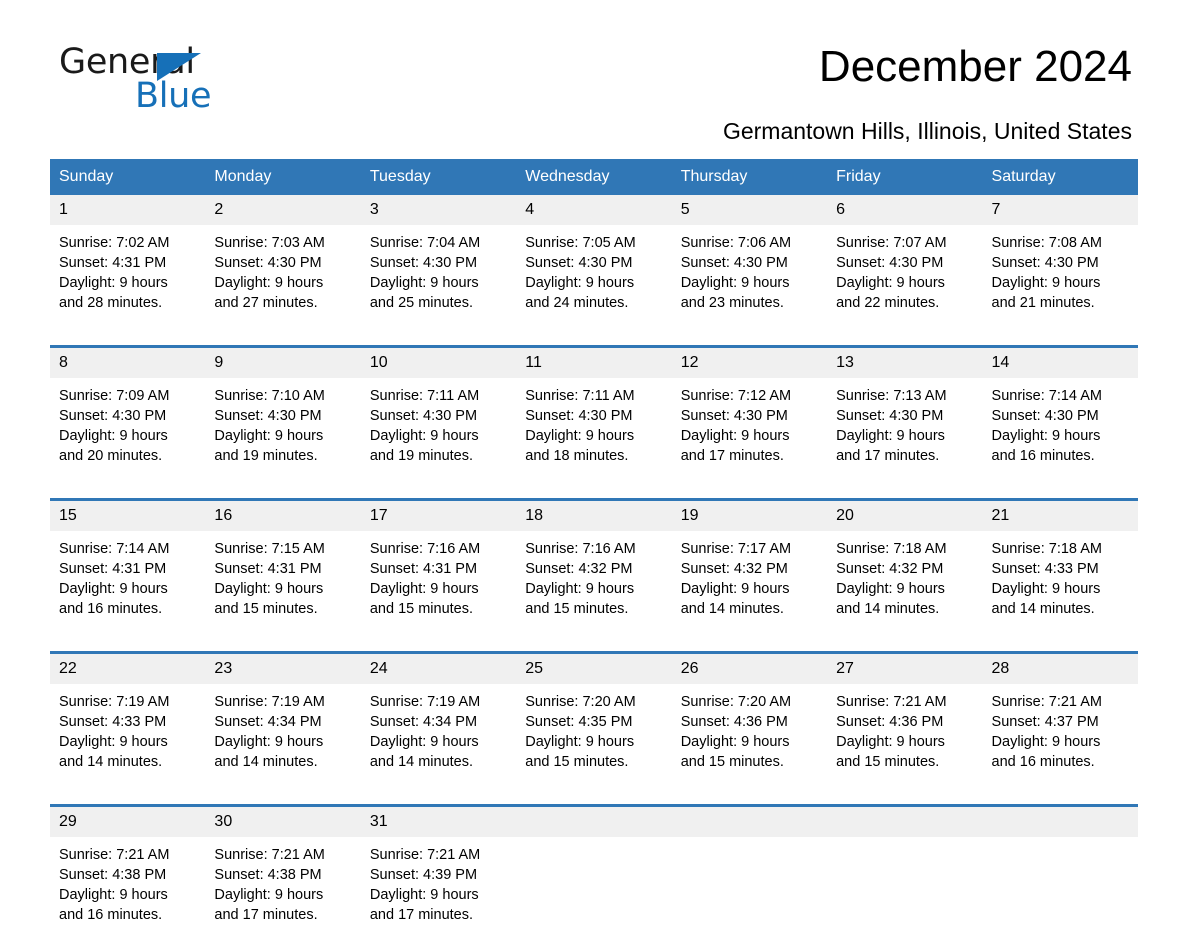 This screenshot has width=1188, height=943. What do you see at coordinates (1060, 177) in the screenshot?
I see `weekday-header-saturday: Saturday` at bounding box center [1060, 177].